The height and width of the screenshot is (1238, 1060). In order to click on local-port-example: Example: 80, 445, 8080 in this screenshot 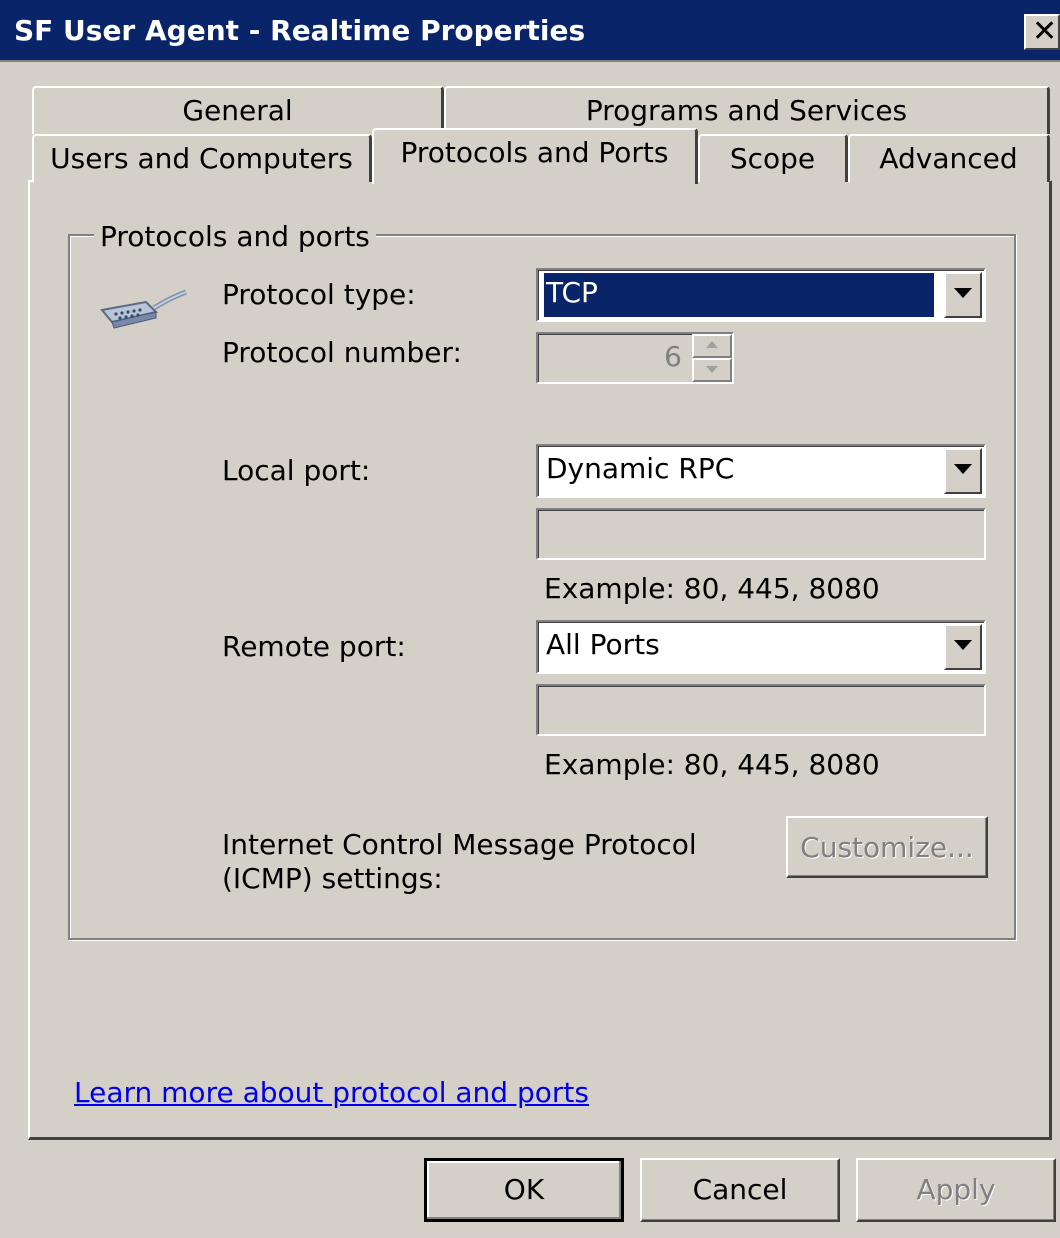, I will do `click(712, 588)`.